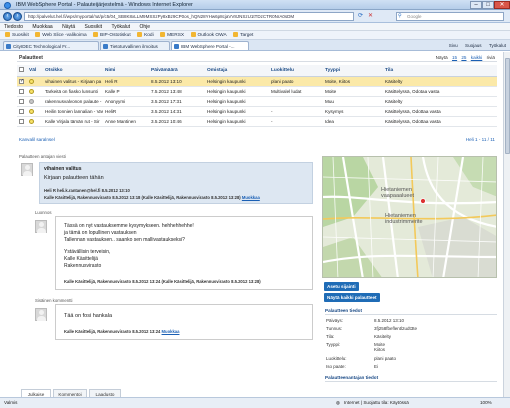 The image size is (510, 408). Describe the element at coordinates (94, 27) in the screenshot. I see `menu-item-favorites: Suosikit` at that location.